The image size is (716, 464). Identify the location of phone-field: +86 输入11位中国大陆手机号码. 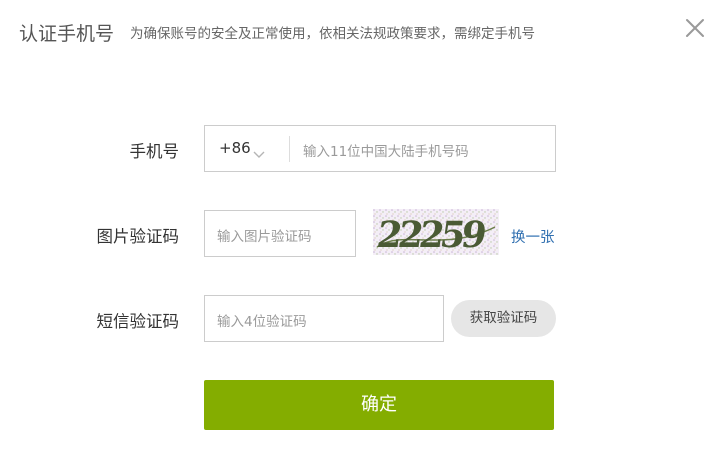
(380, 148).